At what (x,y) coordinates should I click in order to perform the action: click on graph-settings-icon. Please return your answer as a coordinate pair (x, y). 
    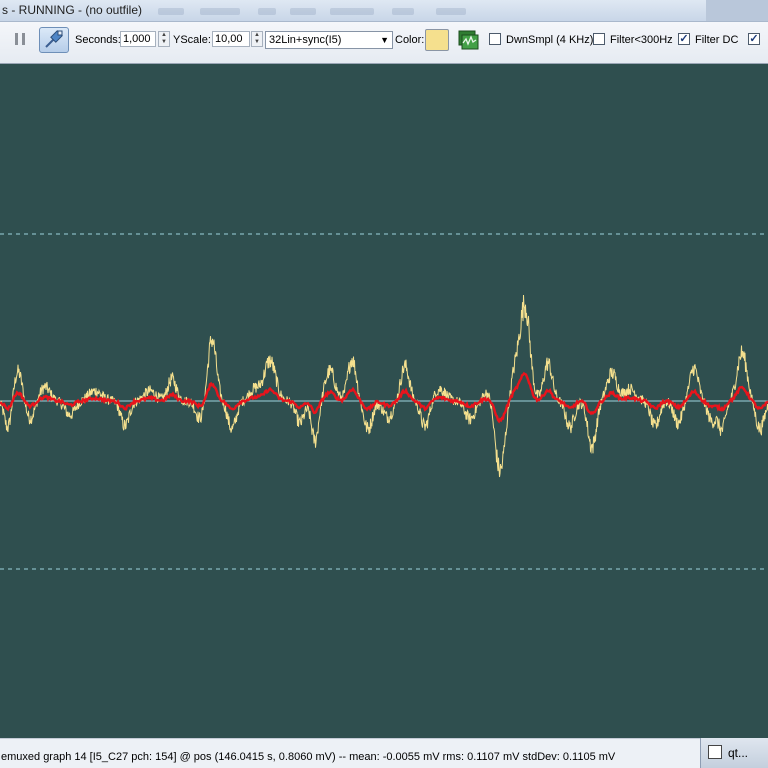
    Looking at the image, I should click on (468, 40).